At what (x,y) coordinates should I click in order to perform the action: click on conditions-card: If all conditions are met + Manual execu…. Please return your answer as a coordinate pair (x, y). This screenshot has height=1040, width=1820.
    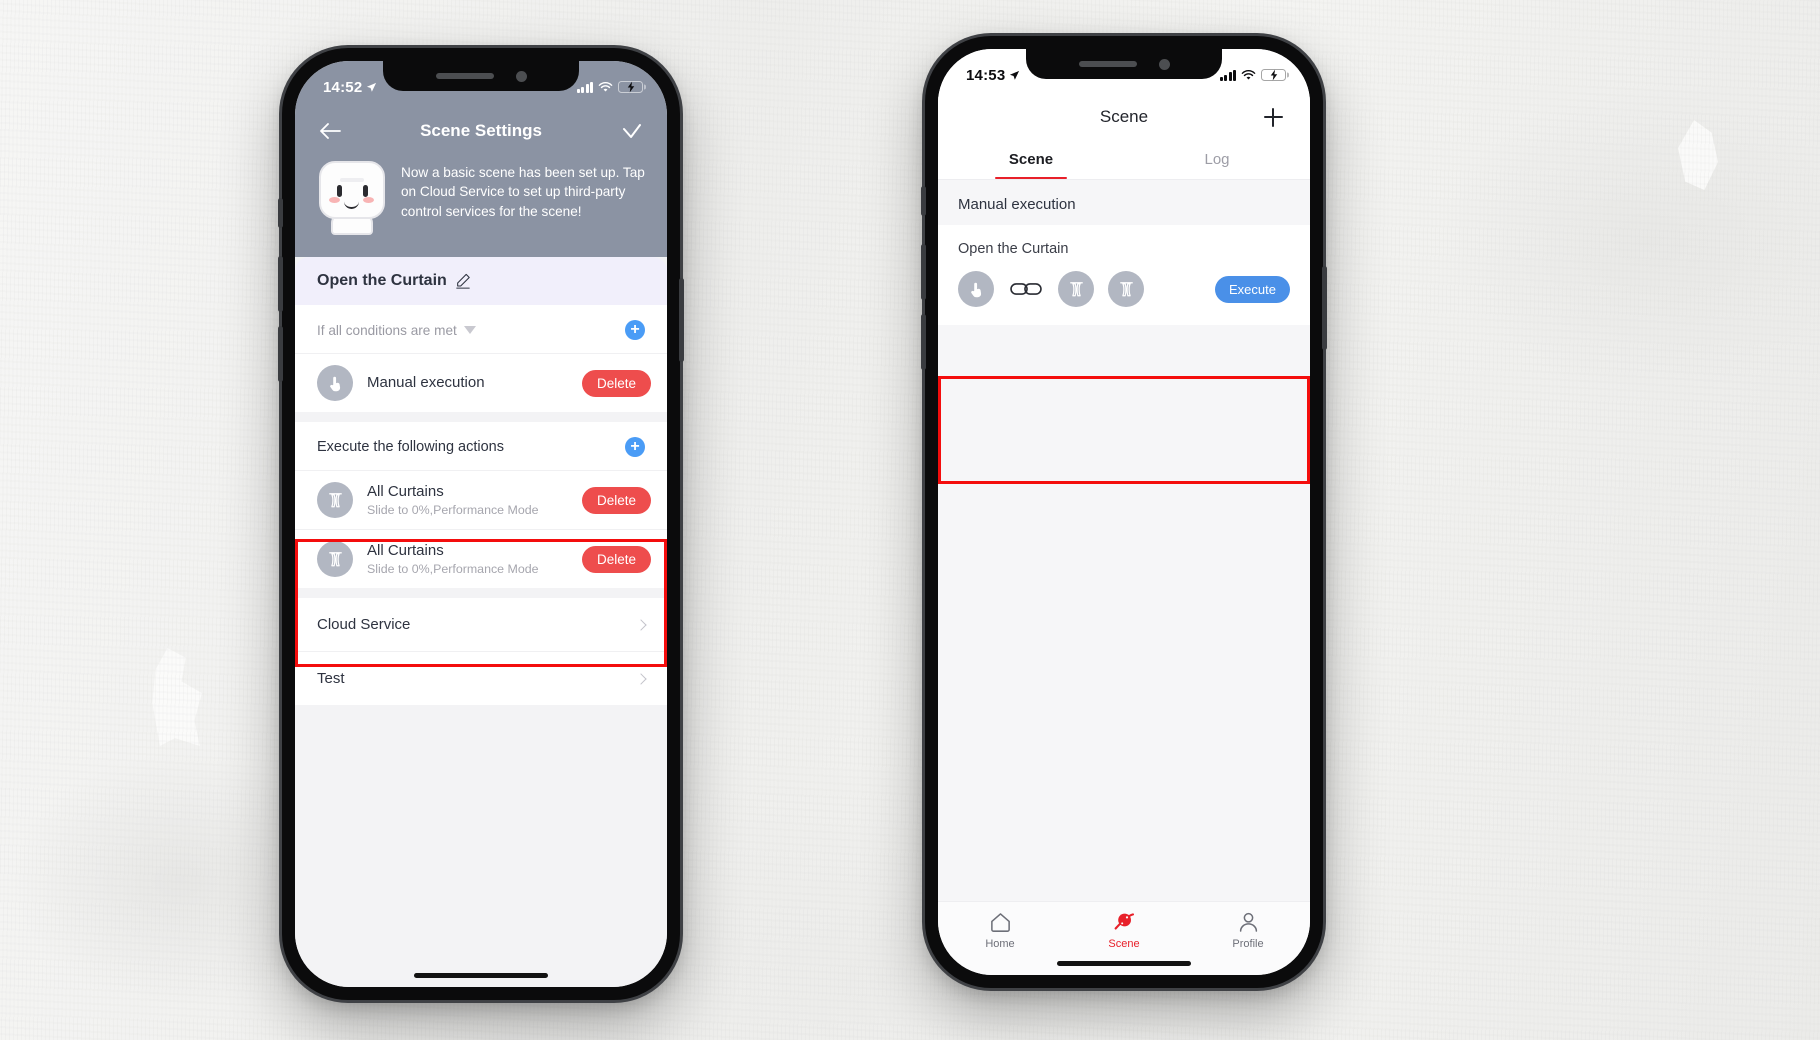
    Looking at the image, I should click on (481, 358).